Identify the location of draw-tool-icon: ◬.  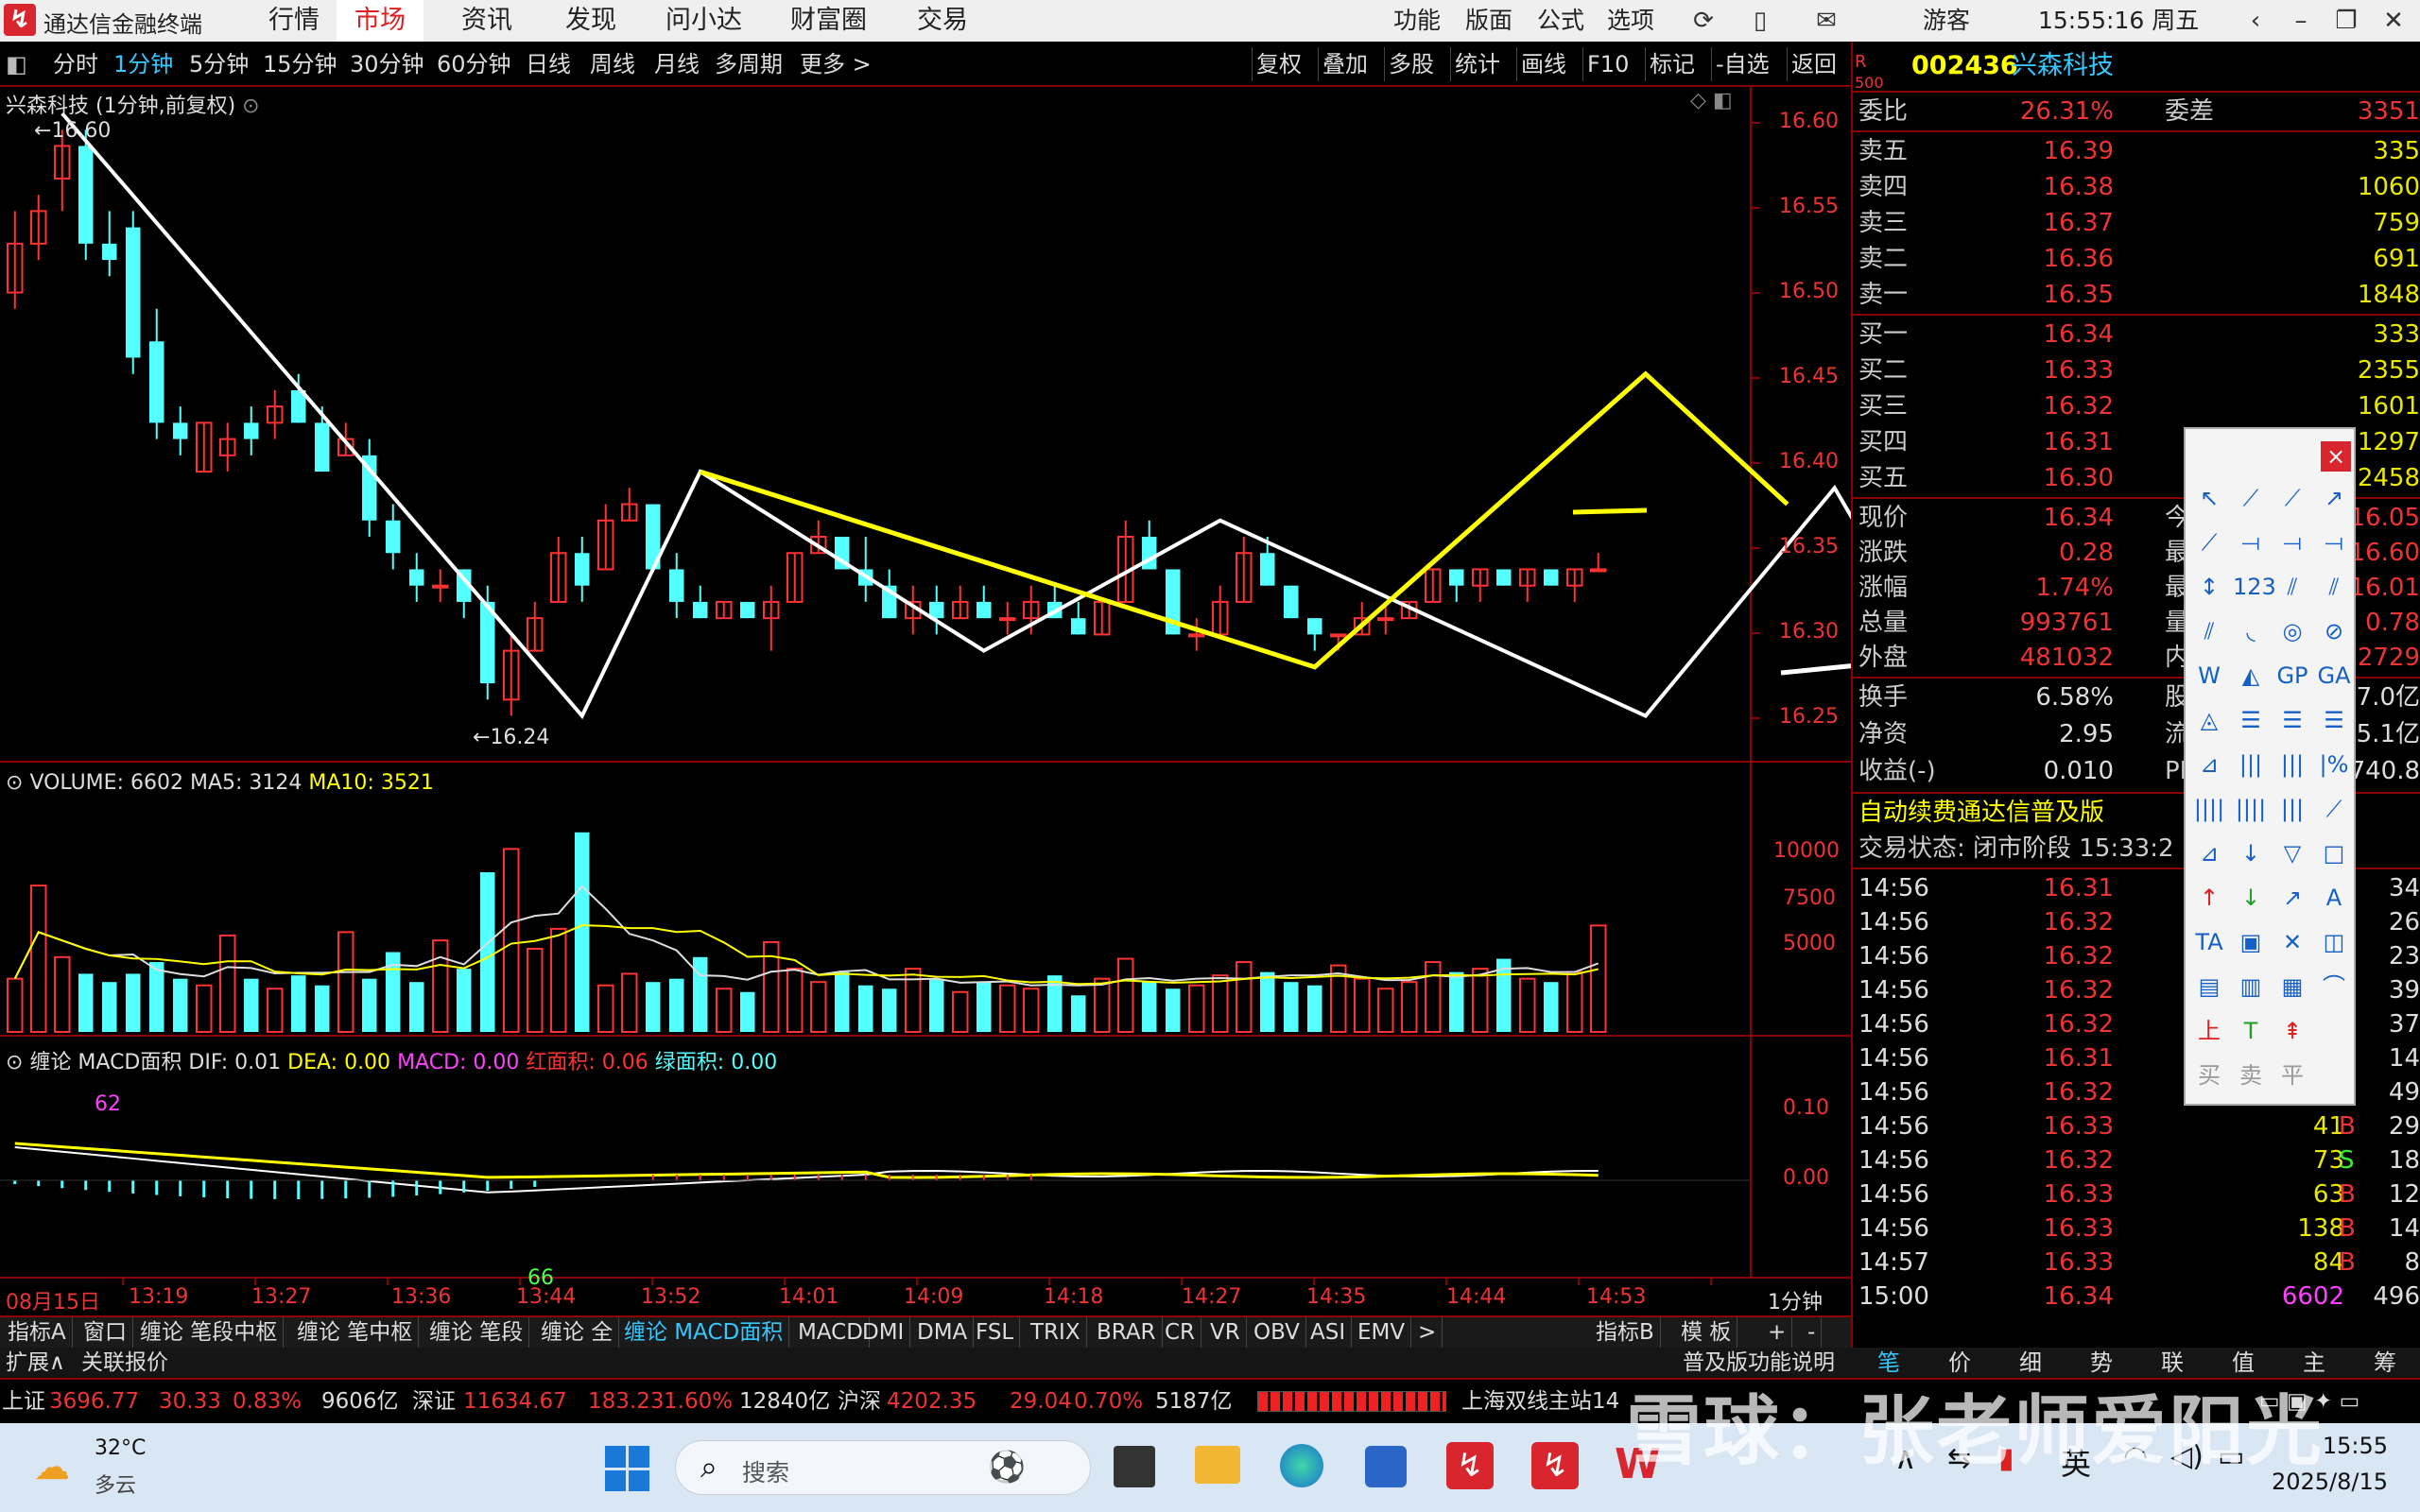
(2209, 720).